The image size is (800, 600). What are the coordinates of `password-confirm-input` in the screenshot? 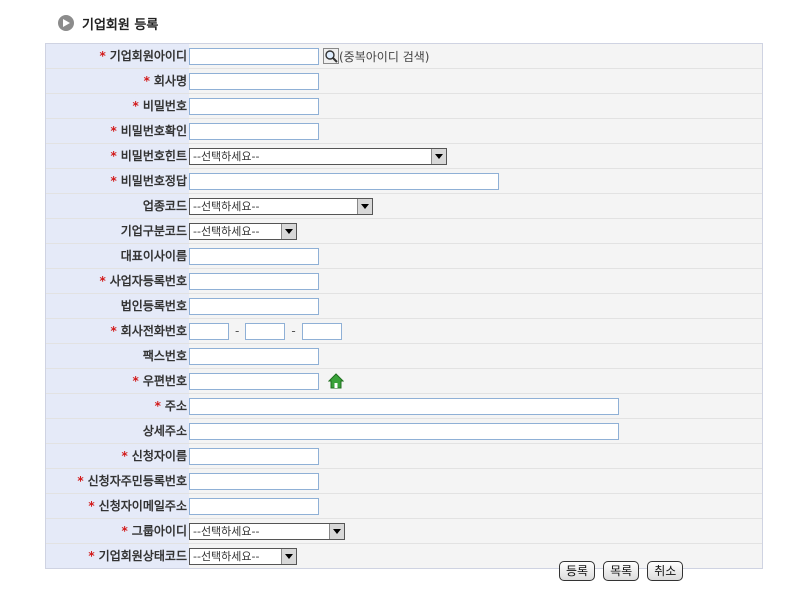 It's located at (254, 131).